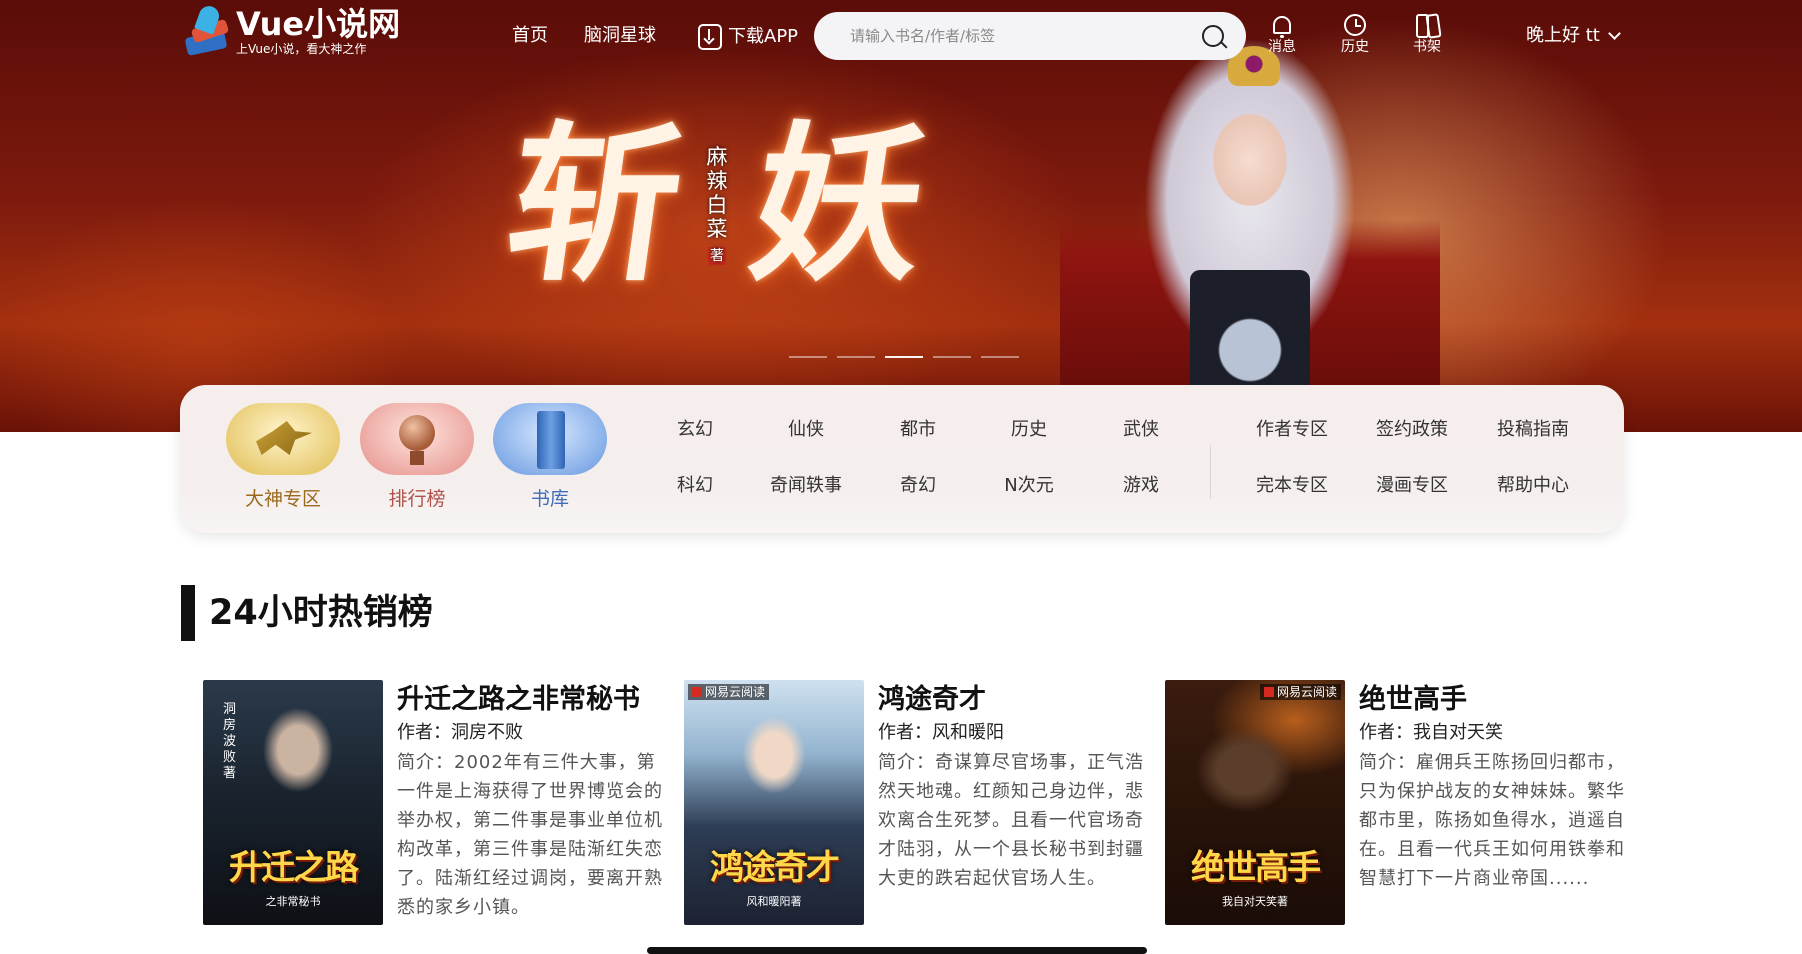 The width and height of the screenshot is (1802, 954). Describe the element at coordinates (774, 802) in the screenshot. I see `book-cover: 网易云阅读 鸿途奇才 风和暖阳著` at that location.